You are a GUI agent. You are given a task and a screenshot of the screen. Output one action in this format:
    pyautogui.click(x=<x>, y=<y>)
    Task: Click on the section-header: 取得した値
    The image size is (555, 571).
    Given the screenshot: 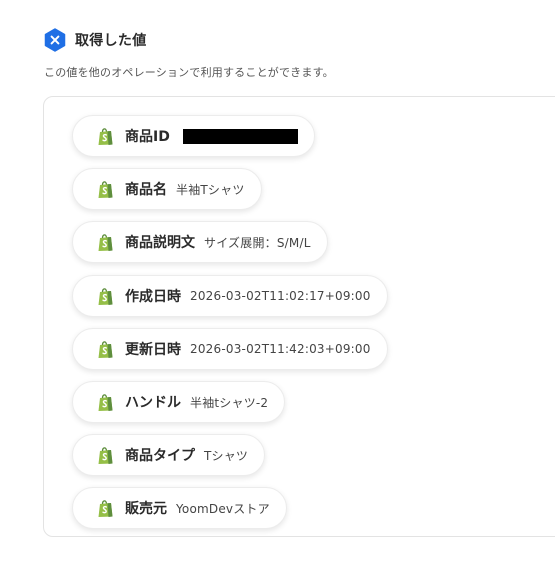 What is the action you would take?
    pyautogui.click(x=95, y=40)
    